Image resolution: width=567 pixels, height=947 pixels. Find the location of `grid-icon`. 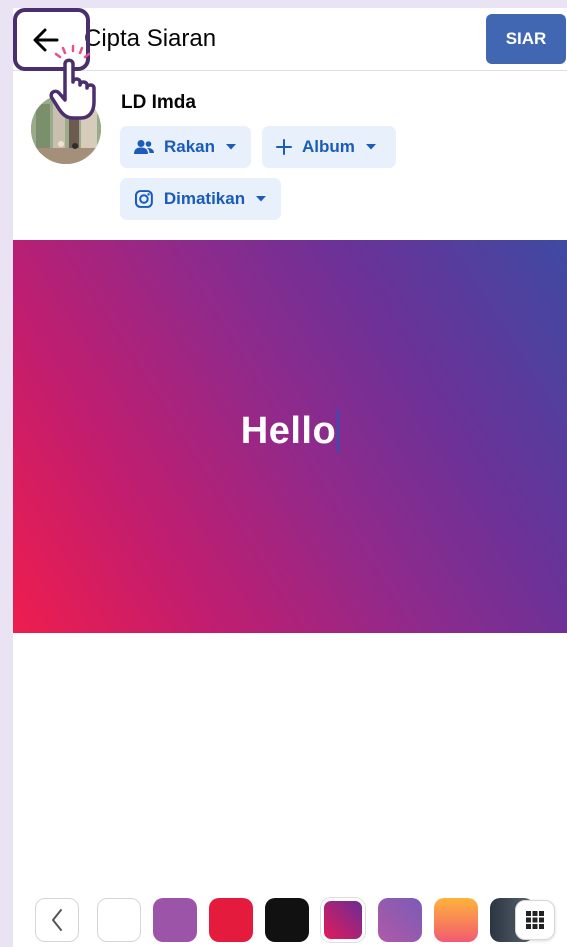

grid-icon is located at coordinates (535, 920).